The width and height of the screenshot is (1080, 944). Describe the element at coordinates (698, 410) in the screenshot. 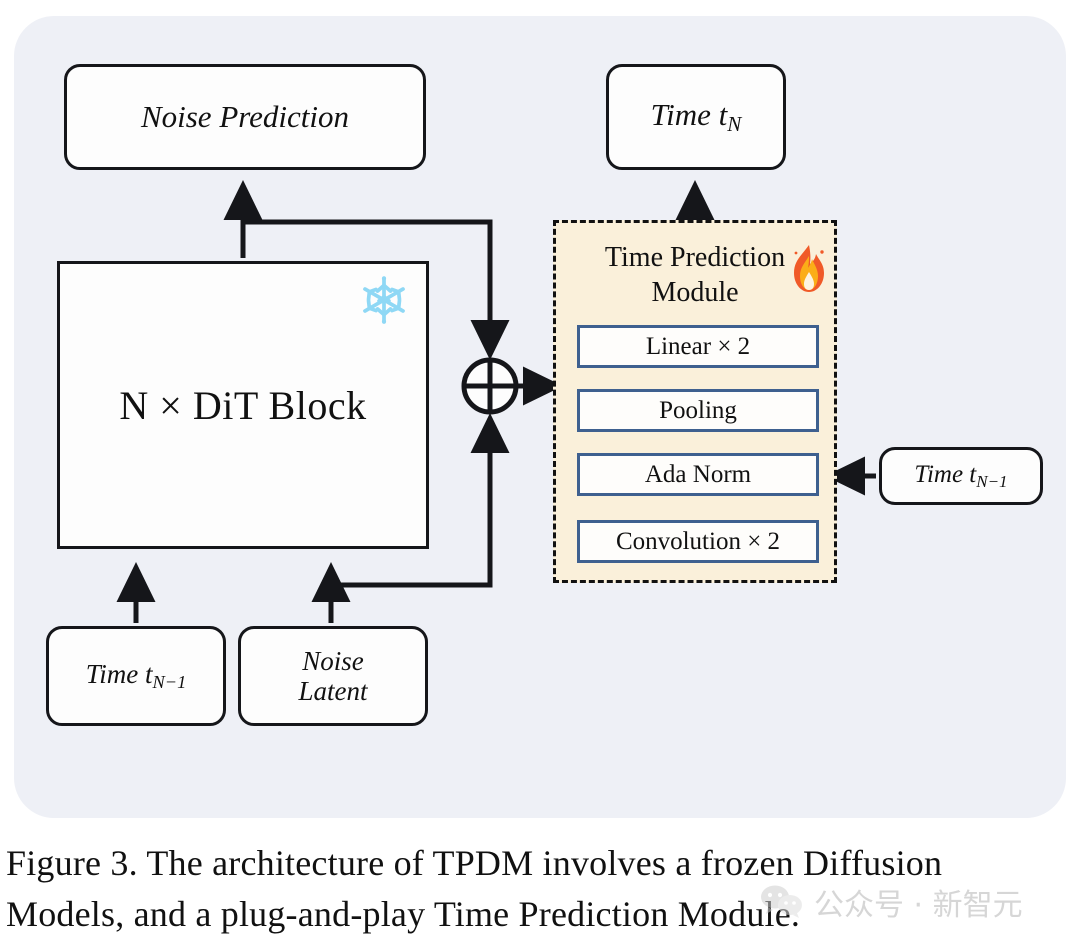

I see `module-layer-pooling: Pooling` at that location.